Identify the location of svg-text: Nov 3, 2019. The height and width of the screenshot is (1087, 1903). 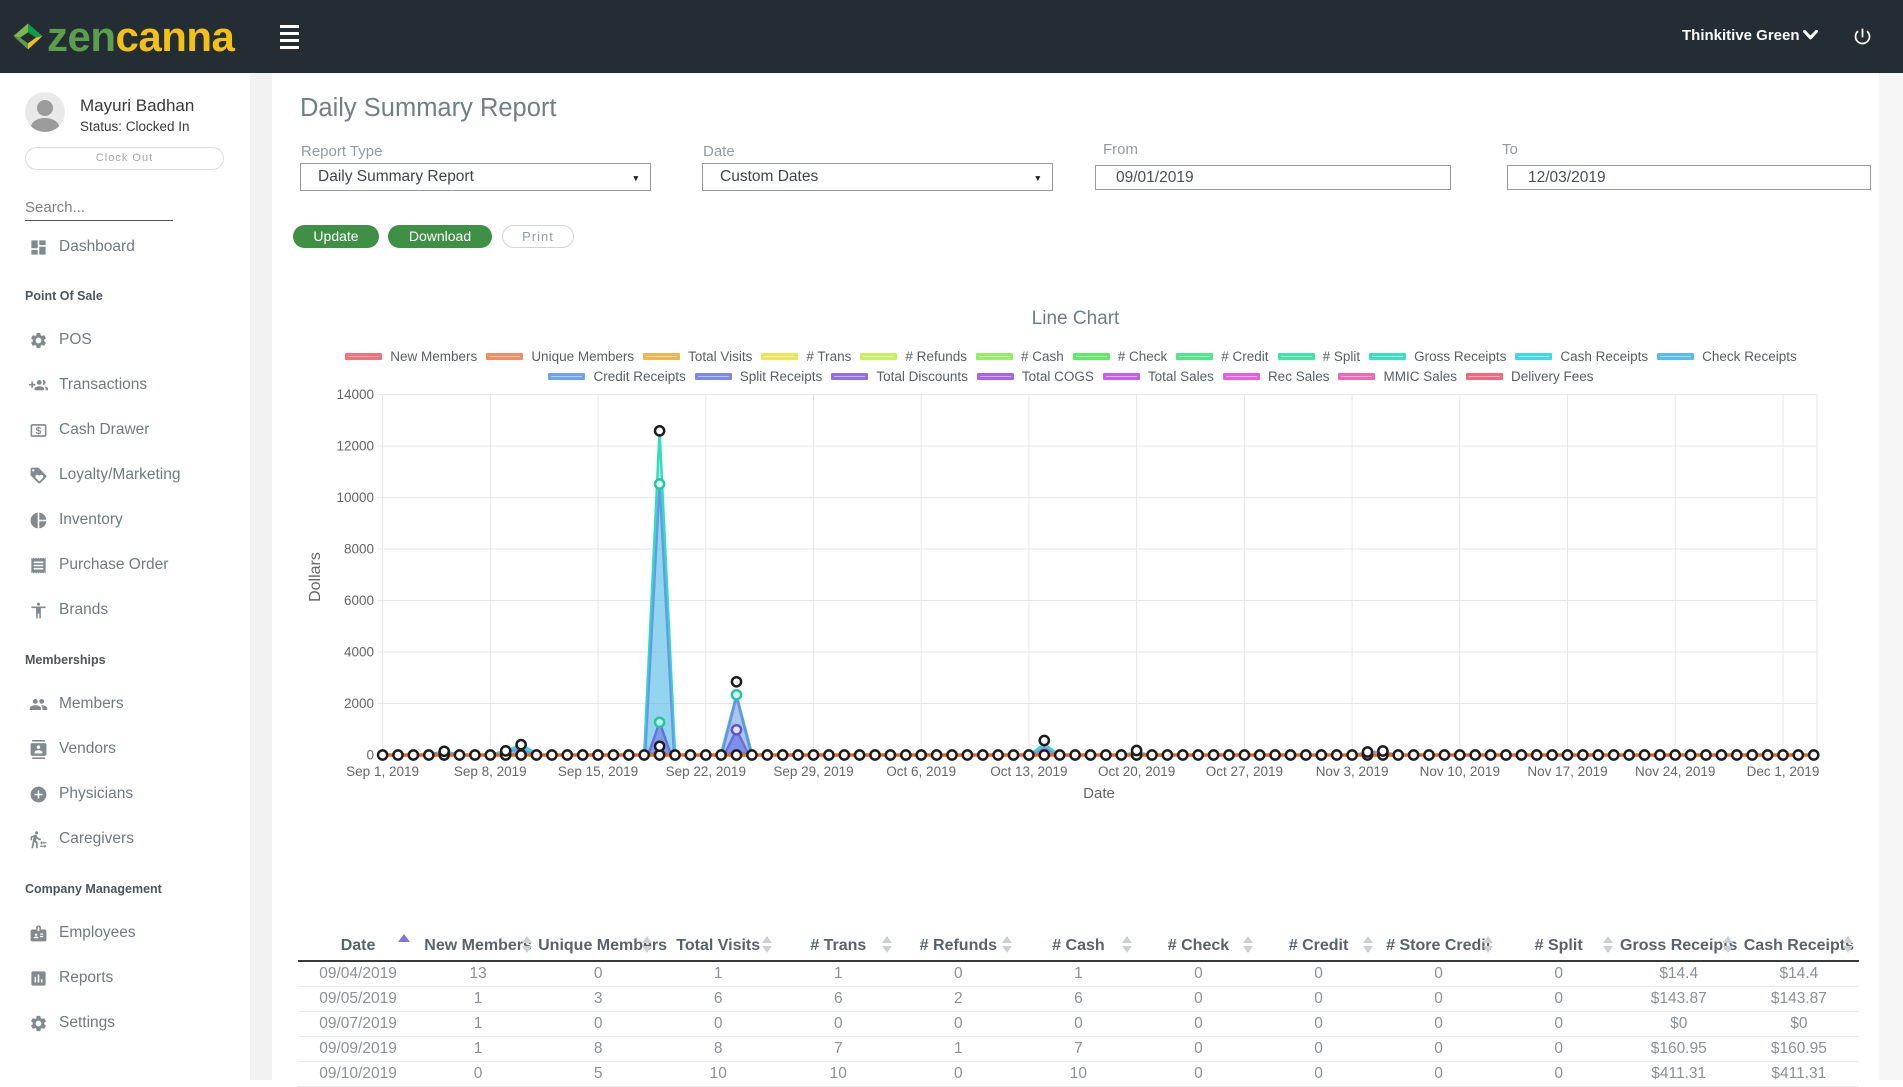
(1352, 771).